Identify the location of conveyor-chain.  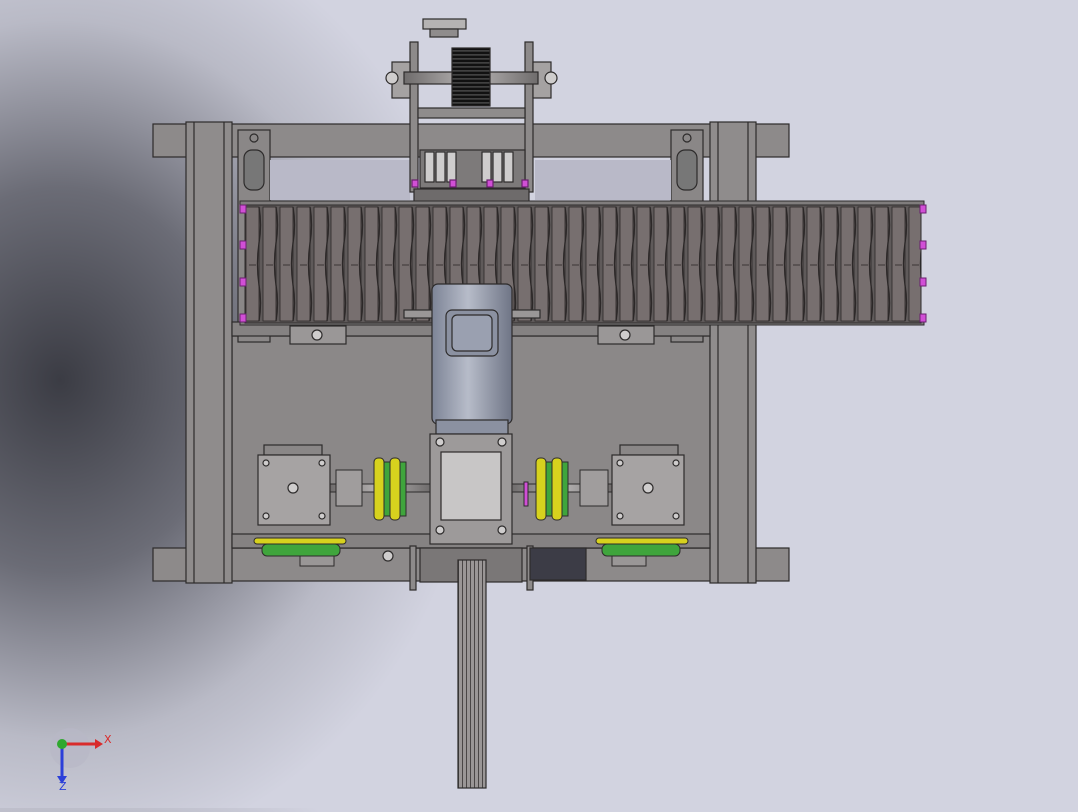
(583, 263).